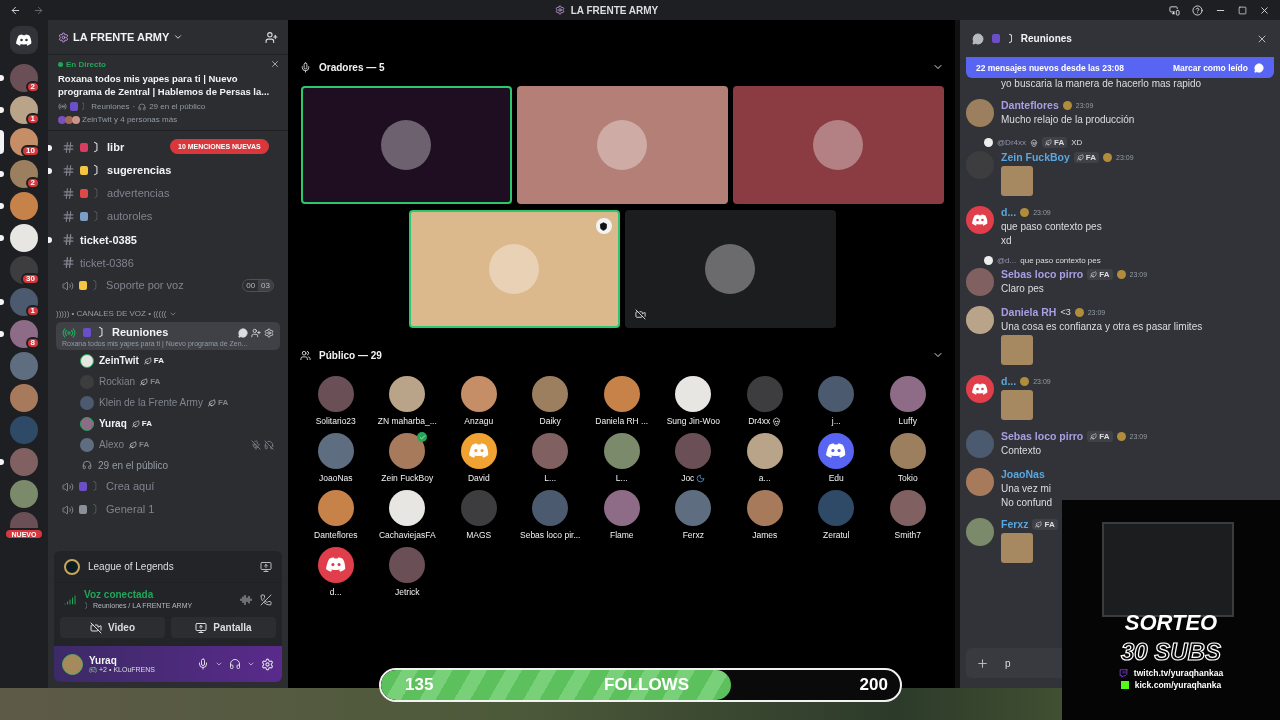  Describe the element at coordinates (1035, 157) in the screenshot. I see `author-name: Zein FuckBoy` at that location.